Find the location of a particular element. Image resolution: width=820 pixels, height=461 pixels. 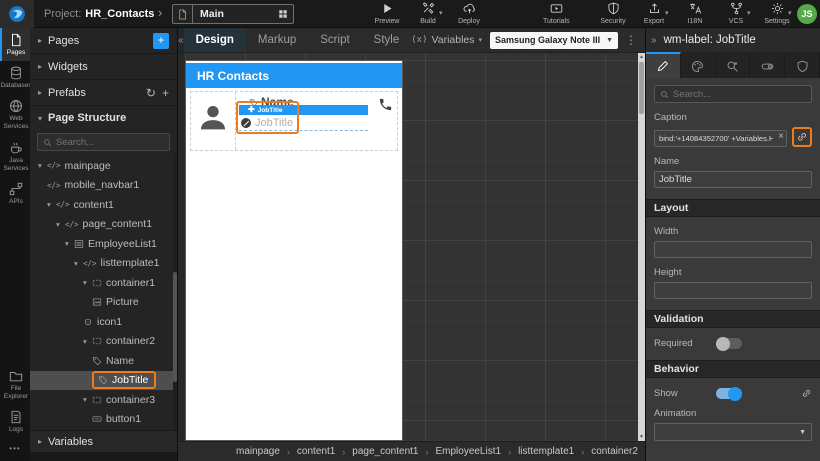

tree-item-icon1: icon1 is located at coordinates (103, 322).